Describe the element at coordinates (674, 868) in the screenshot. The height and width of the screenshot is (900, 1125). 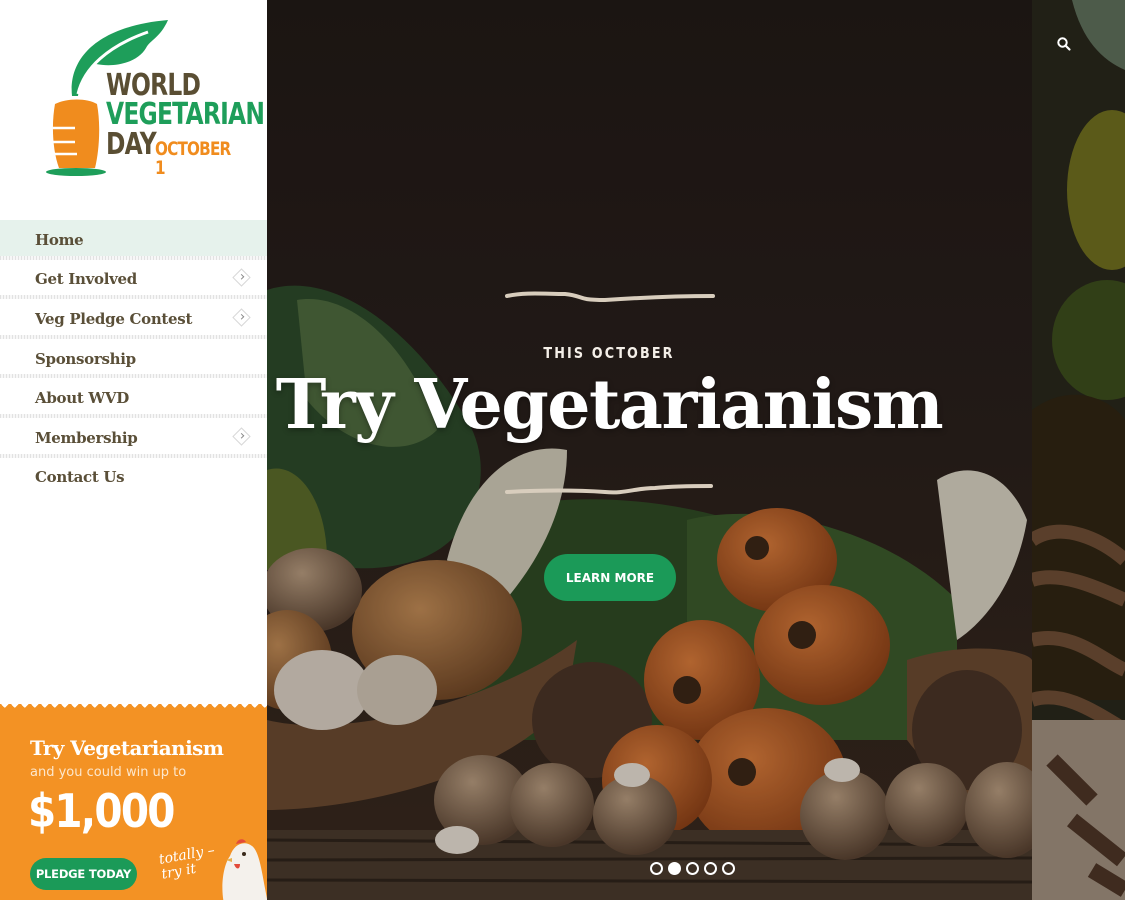
I see `slider-dot-active` at that location.